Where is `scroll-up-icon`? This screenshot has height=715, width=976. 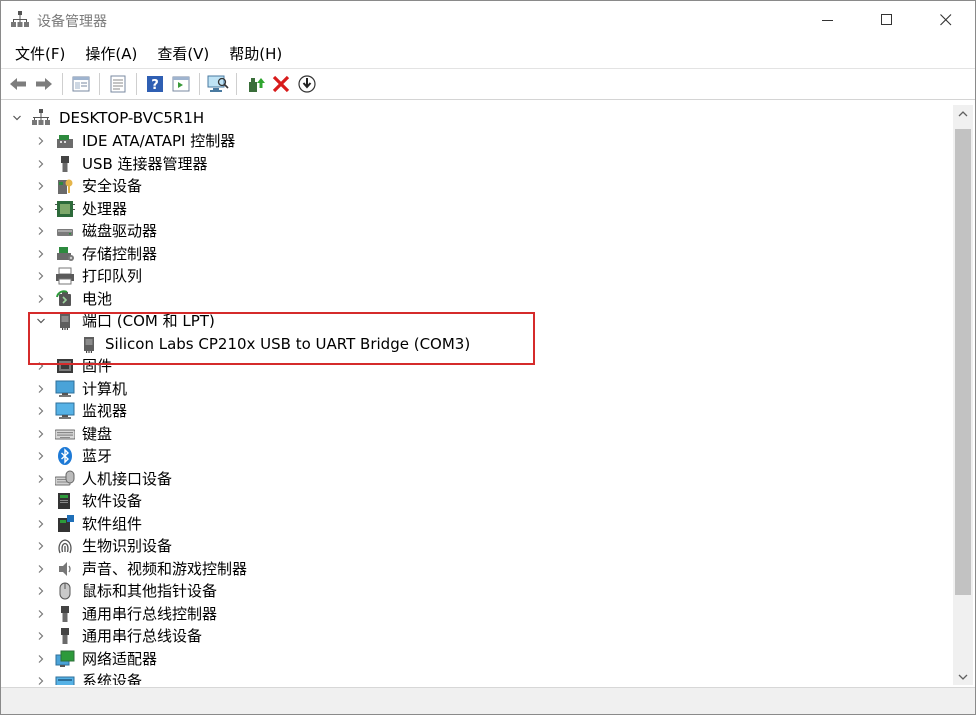 scroll-up-icon is located at coordinates (963, 113).